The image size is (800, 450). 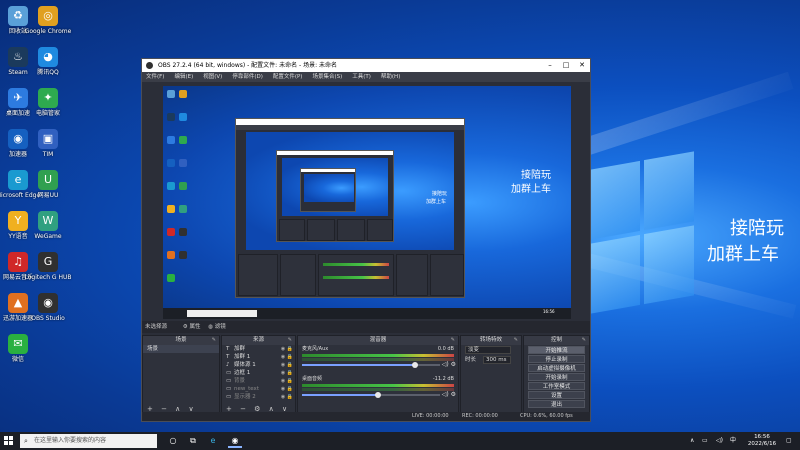 What do you see at coordinates (488, 350) in the screenshot?
I see `transition-select: 淡变` at bounding box center [488, 350].